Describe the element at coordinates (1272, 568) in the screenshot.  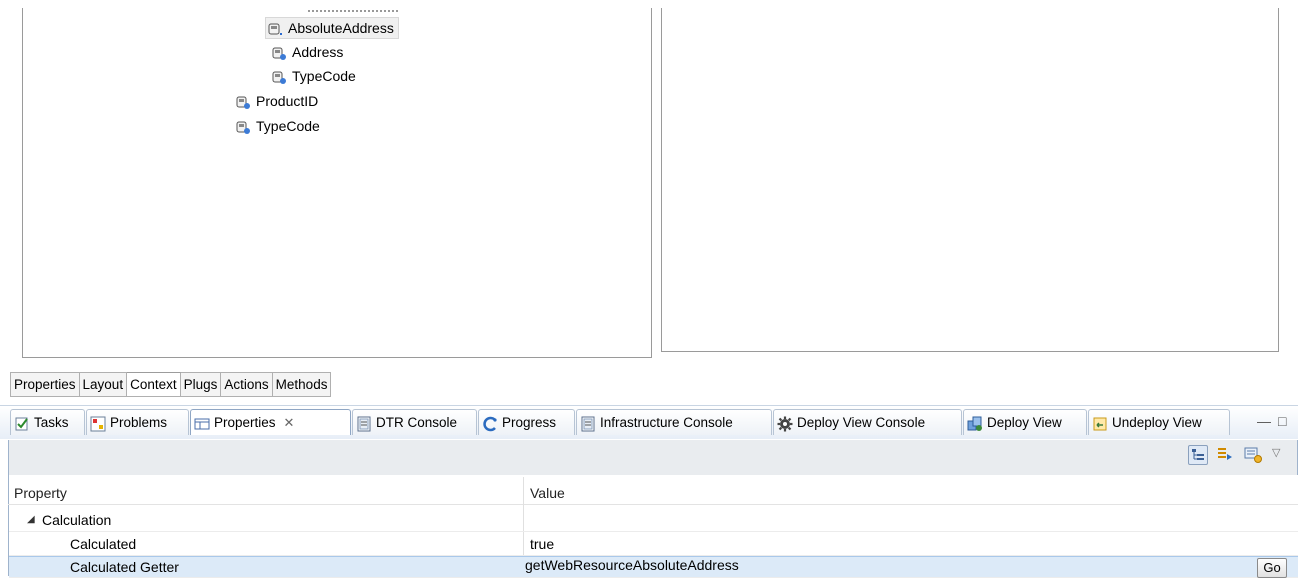
I see `go-button: Go` at that location.